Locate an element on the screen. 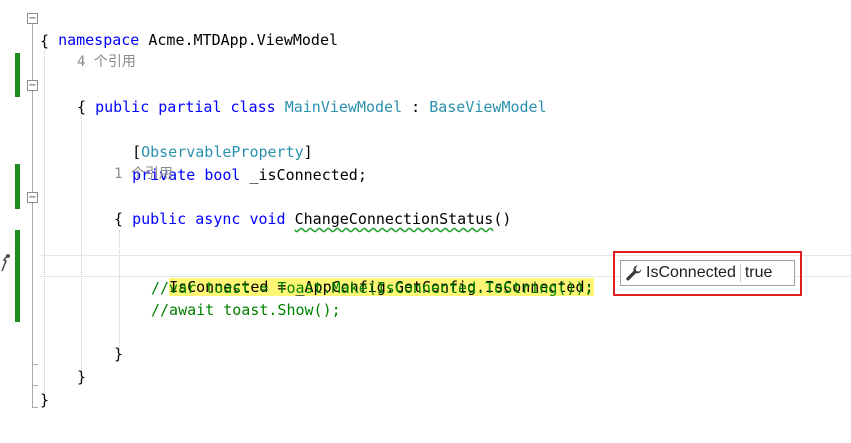  datatip-variable-name: IsConnected is located at coordinates (691, 272).